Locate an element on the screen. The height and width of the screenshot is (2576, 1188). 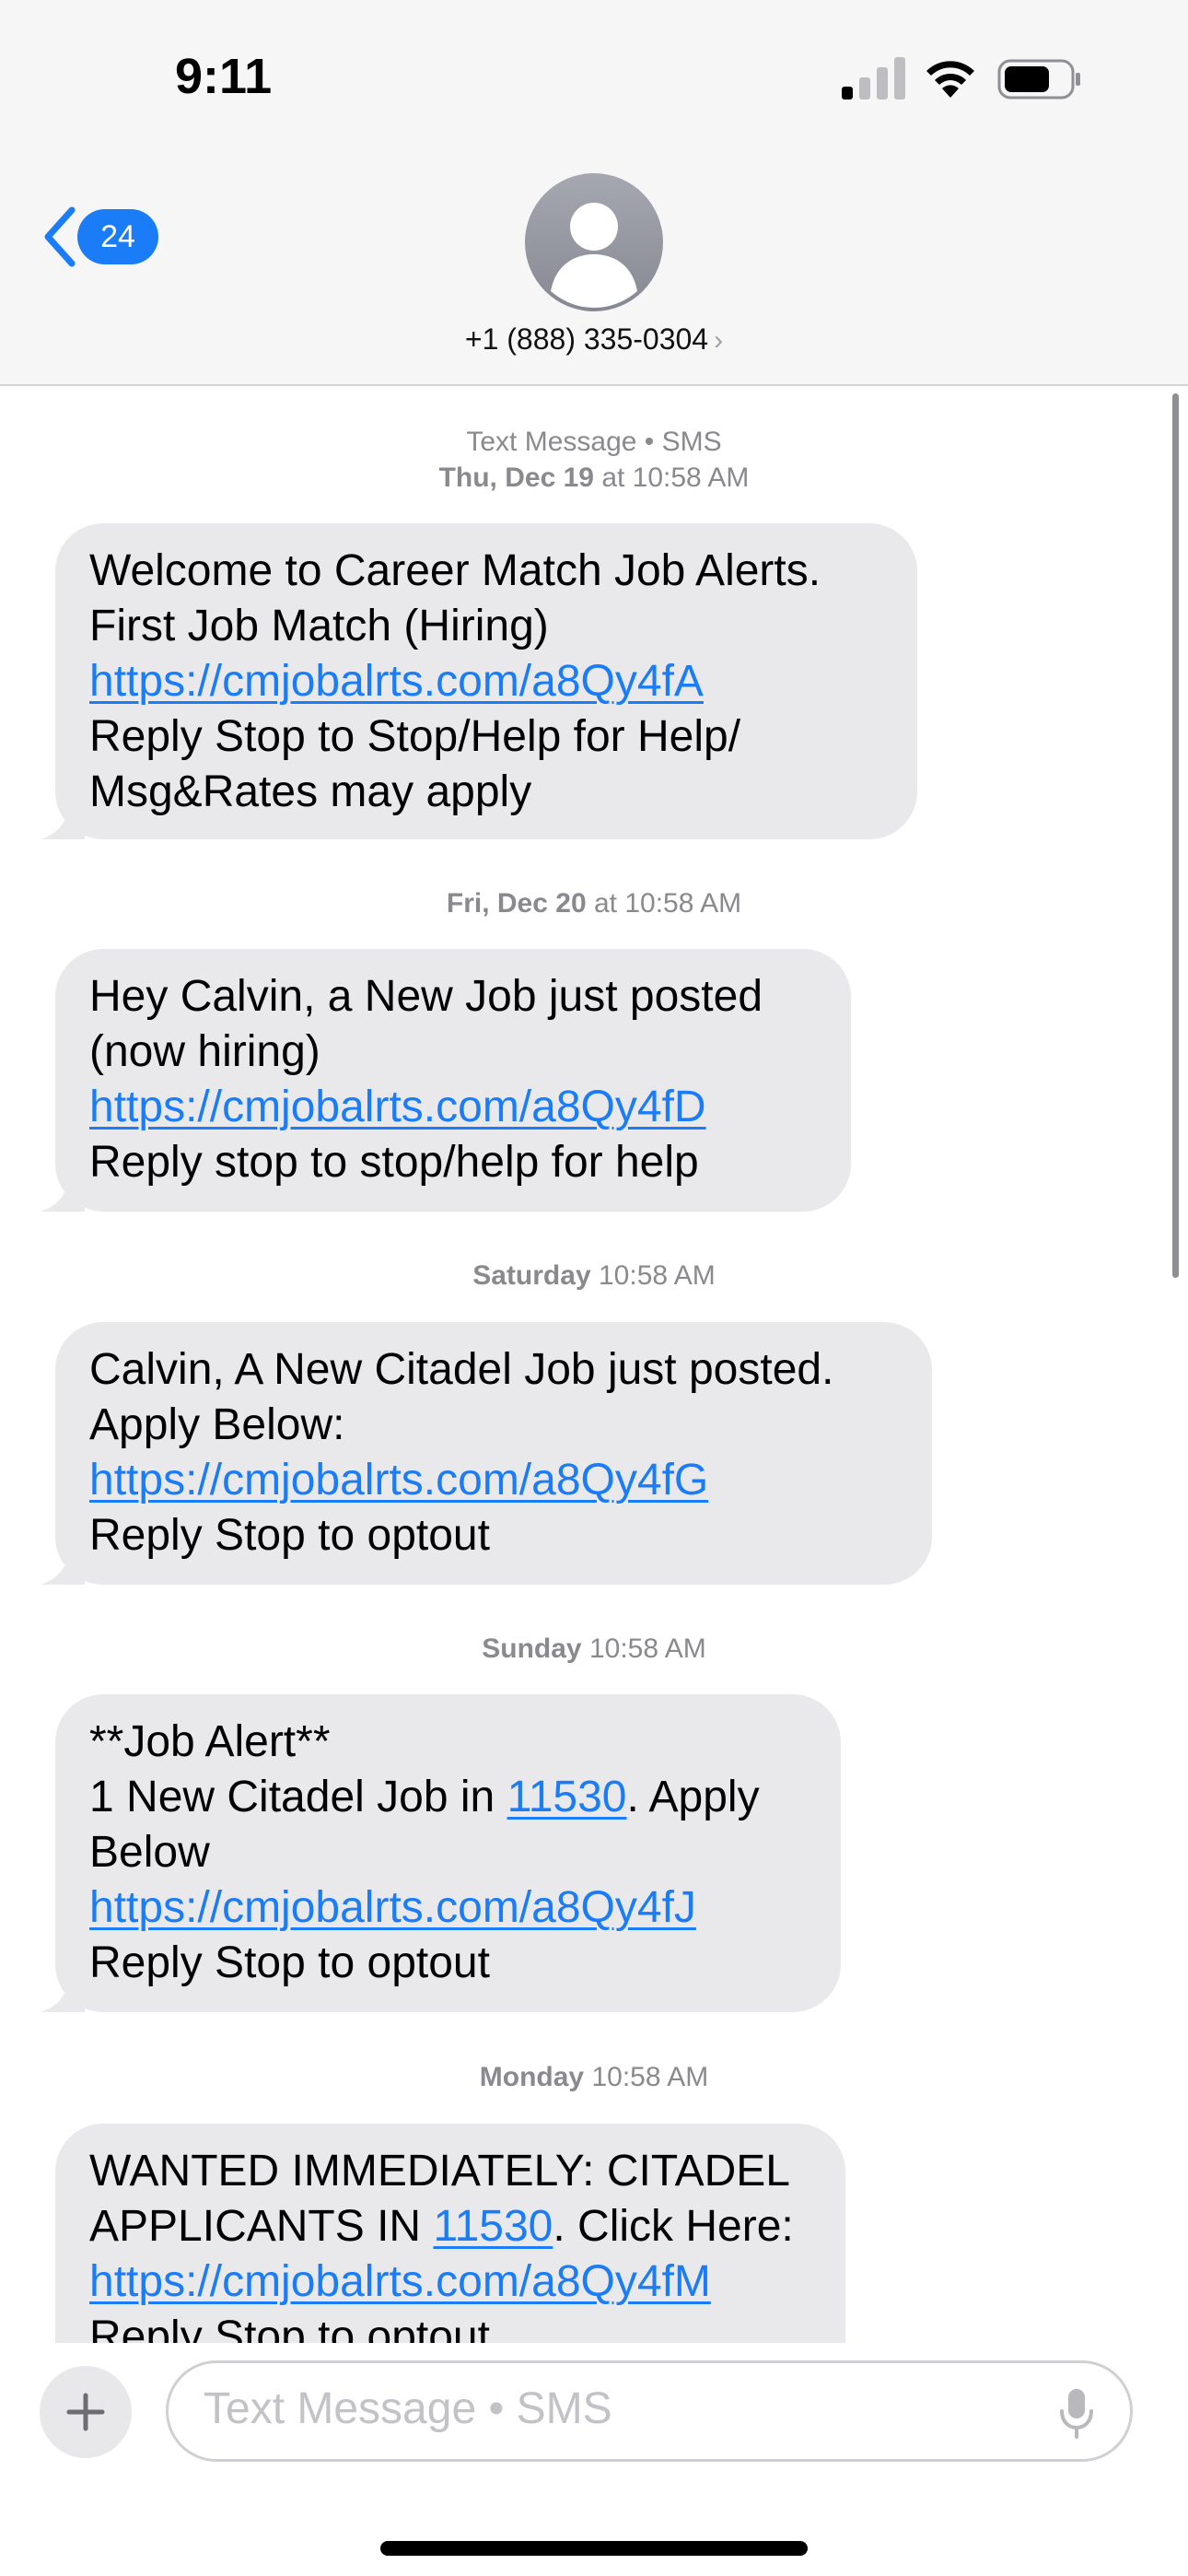
message-text: First Job Match (Hiring) is located at coordinates (319, 626).